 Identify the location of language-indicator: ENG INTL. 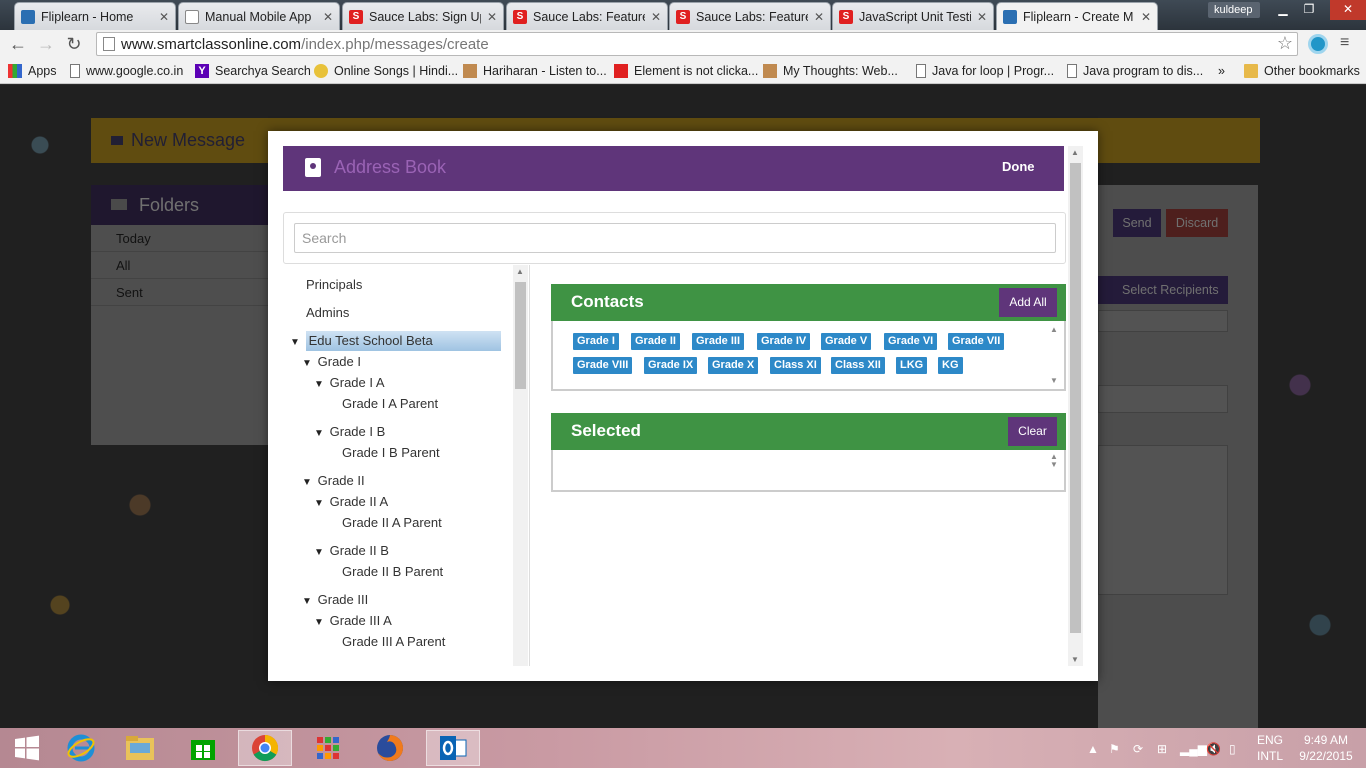
(1270, 748).